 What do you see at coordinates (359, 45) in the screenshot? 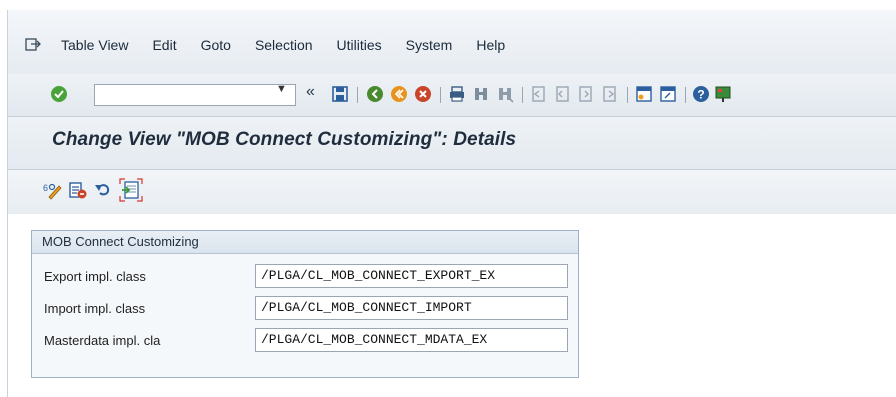
I see `menu-utilities: Utilities` at bounding box center [359, 45].